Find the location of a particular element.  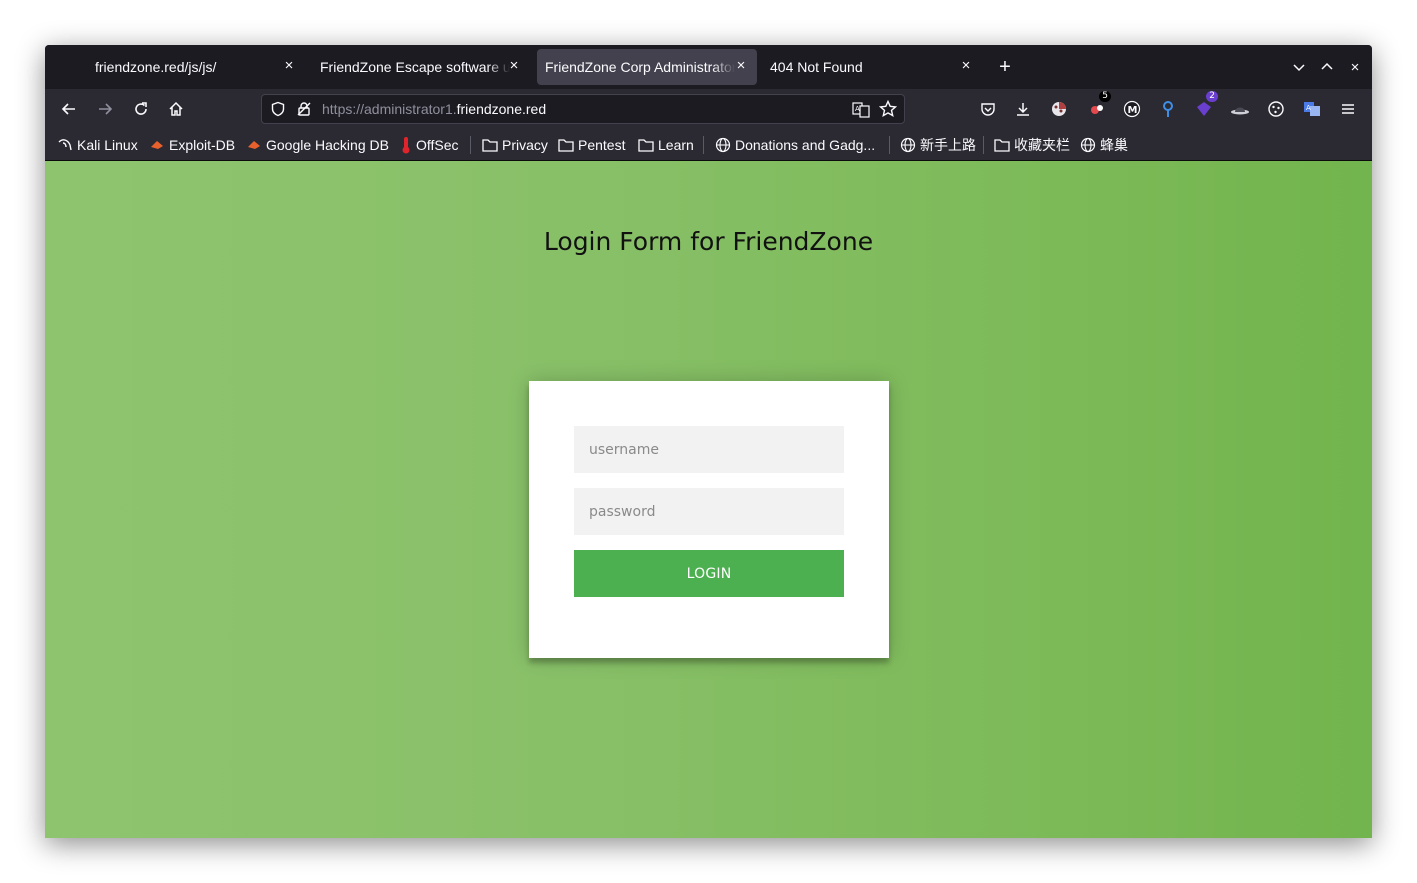

ghdb-icon is located at coordinates (254, 145).